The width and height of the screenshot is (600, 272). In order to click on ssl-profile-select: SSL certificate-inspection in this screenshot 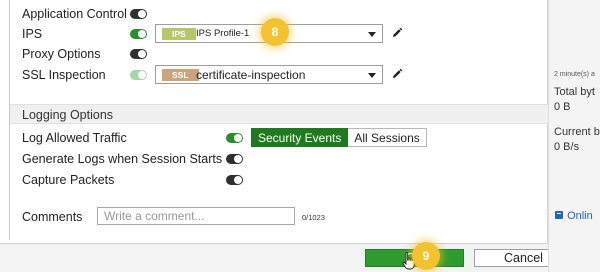, I will do `click(269, 74)`.